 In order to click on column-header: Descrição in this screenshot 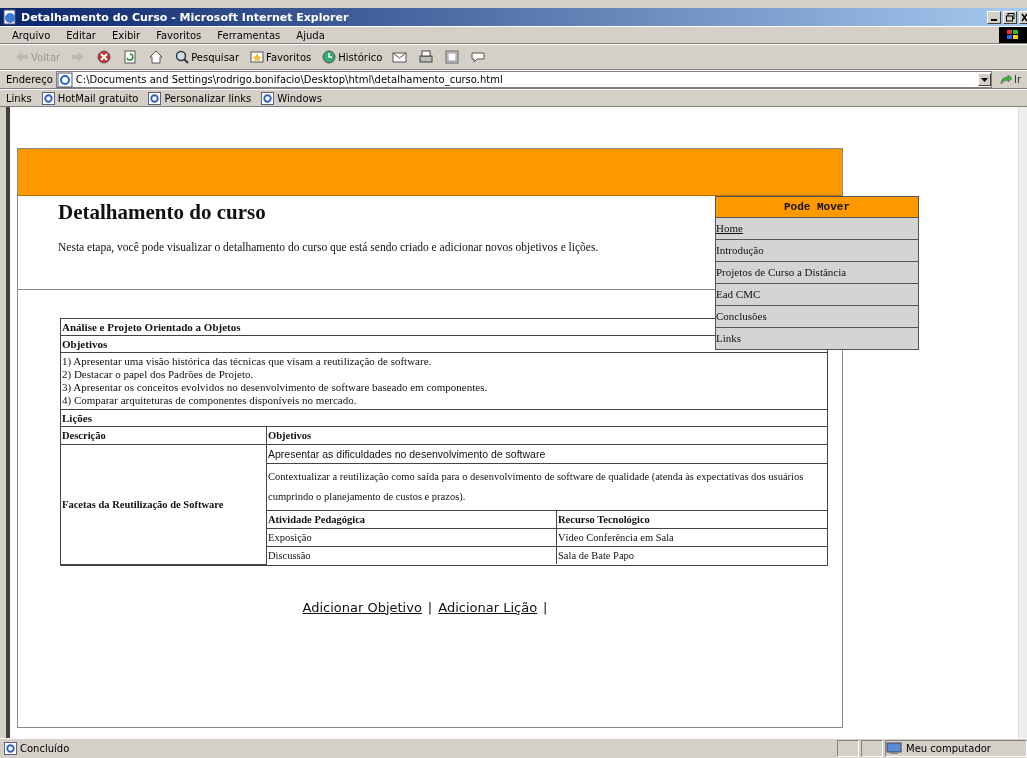, I will do `click(164, 436)`.